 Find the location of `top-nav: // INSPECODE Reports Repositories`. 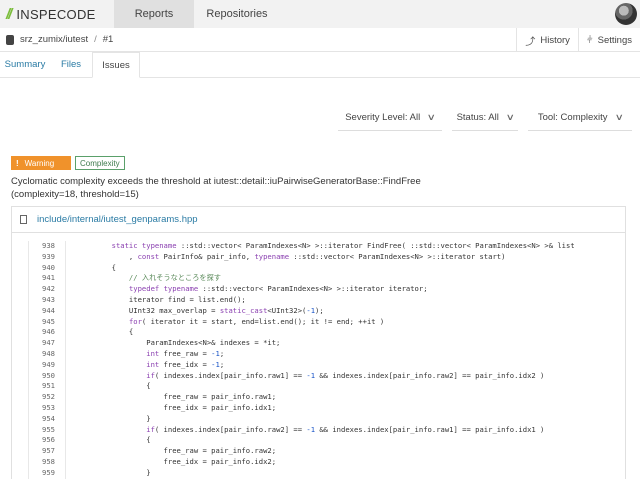

top-nav: // INSPECODE Reports Repositories is located at coordinates (320, 14).